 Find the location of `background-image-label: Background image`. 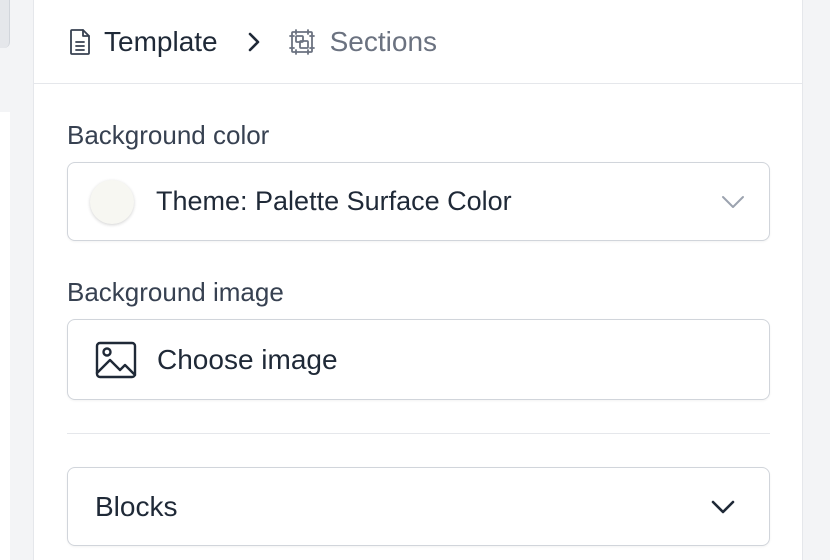

background-image-label: Background image is located at coordinates (175, 292).